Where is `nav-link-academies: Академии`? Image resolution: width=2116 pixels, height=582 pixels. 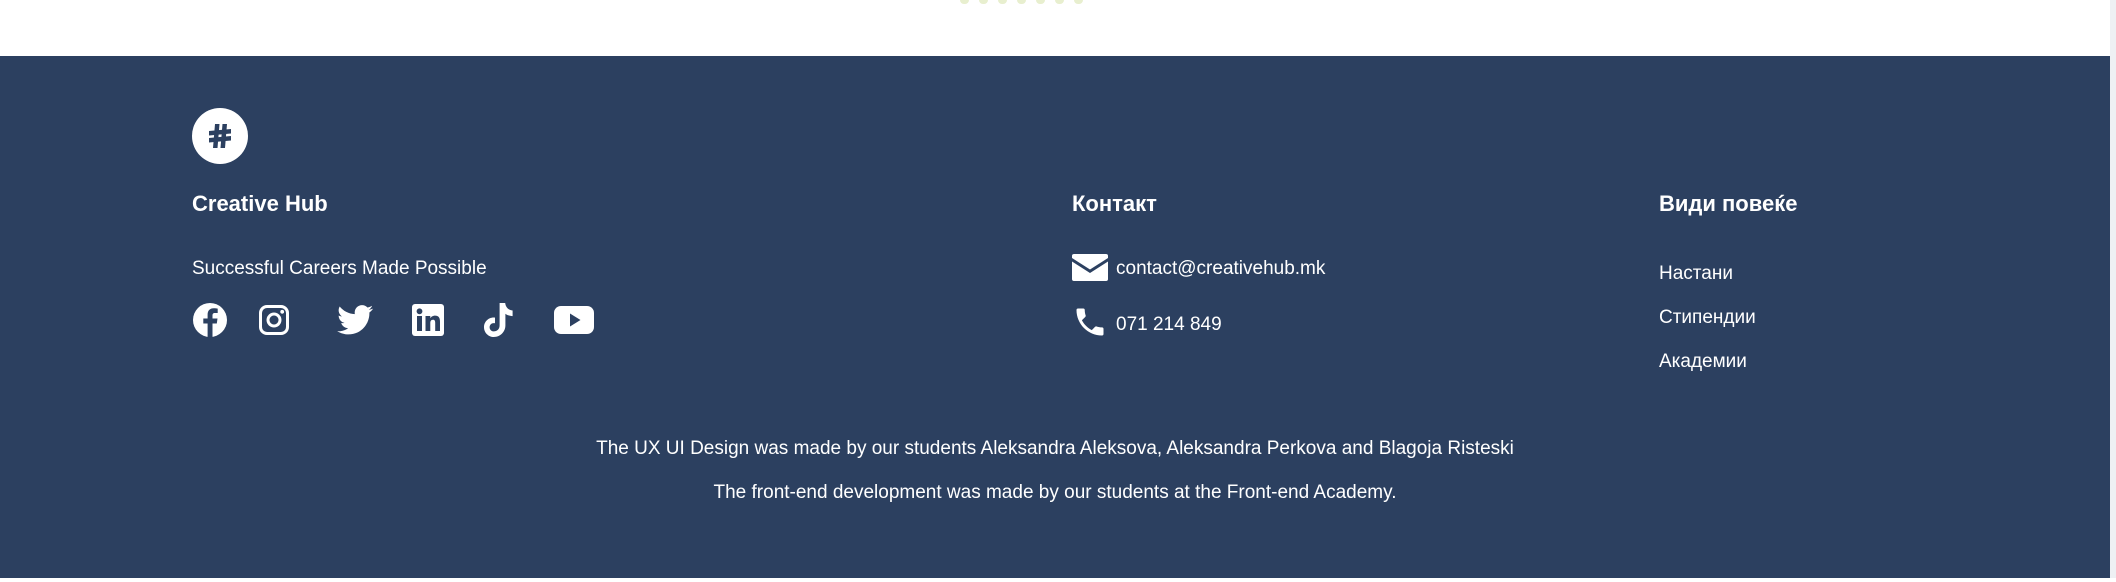 nav-link-academies: Академии is located at coordinates (1703, 362).